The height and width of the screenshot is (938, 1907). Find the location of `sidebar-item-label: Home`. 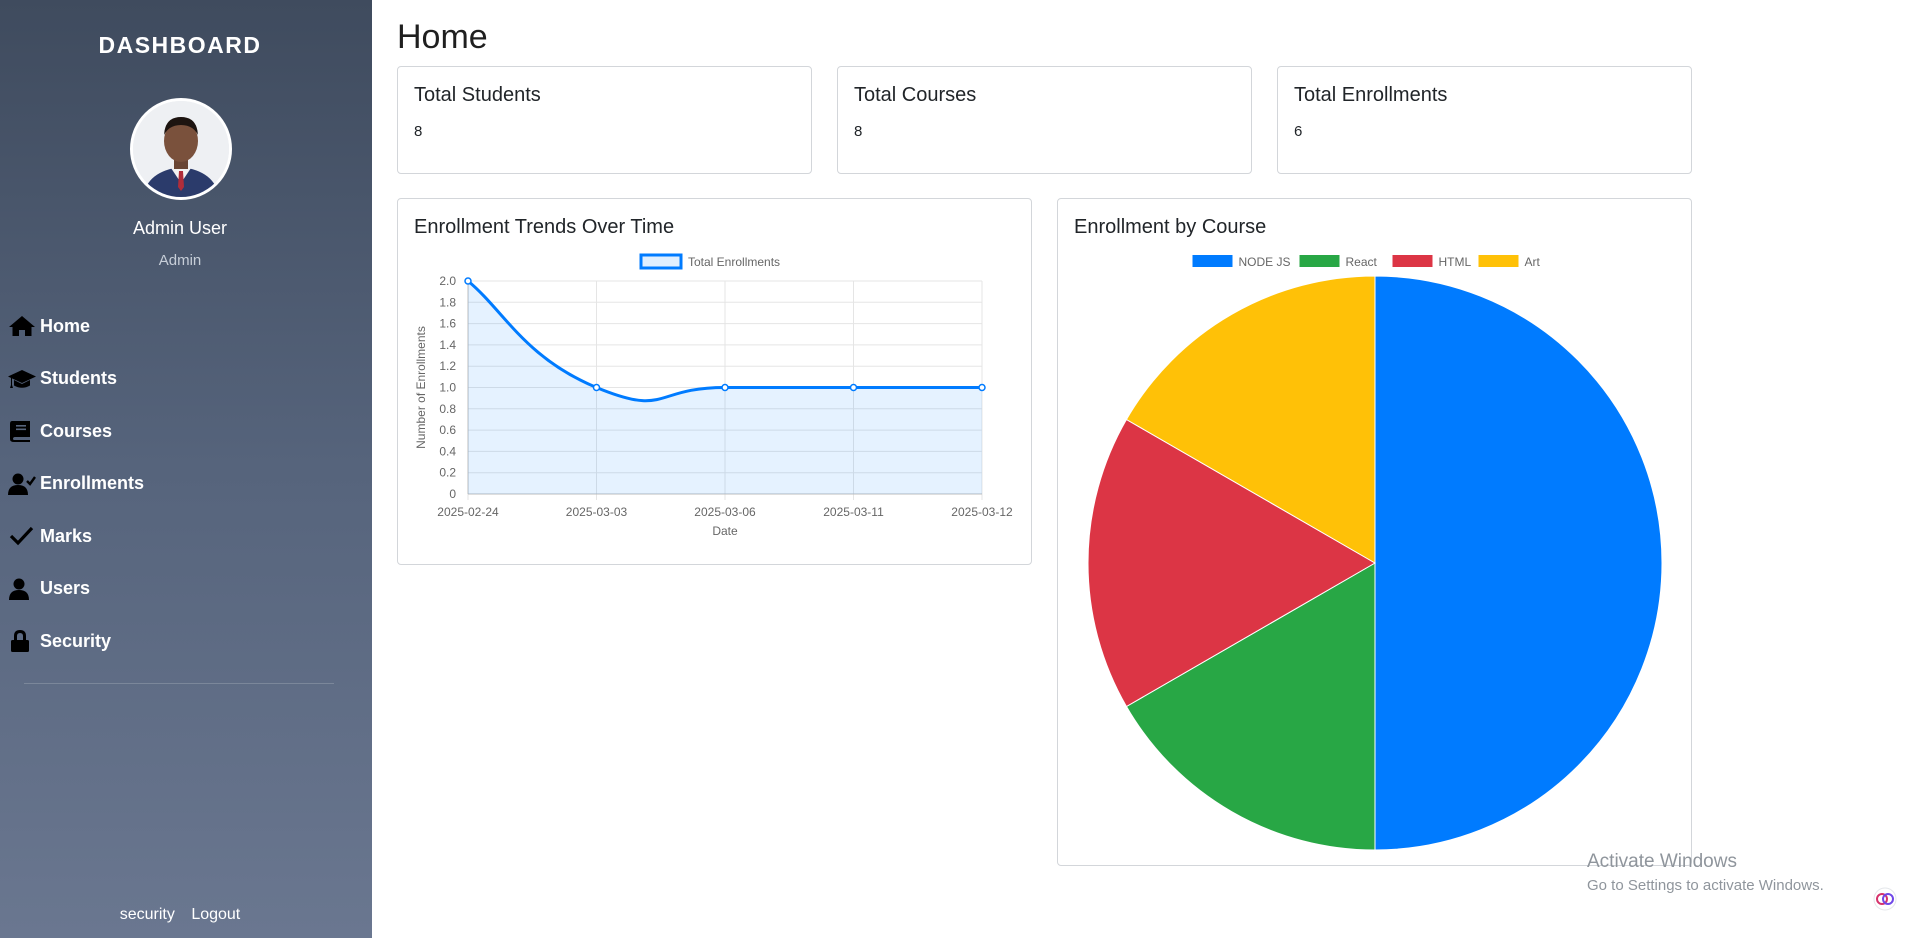

sidebar-item-label: Home is located at coordinates (65, 325).